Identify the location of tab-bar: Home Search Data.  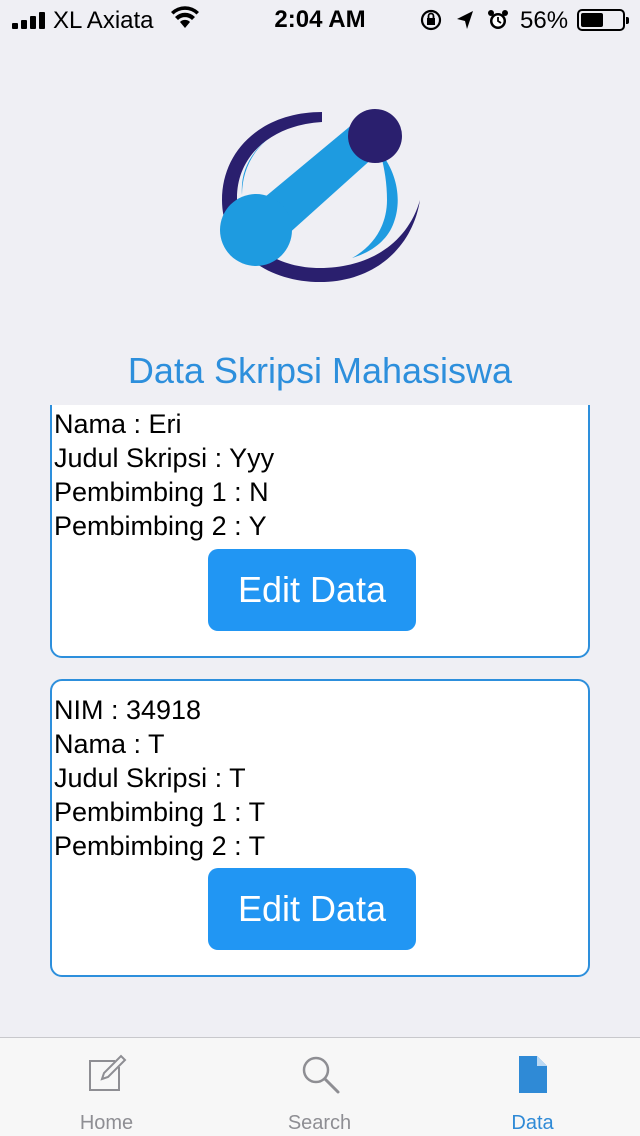
(320, 1086).